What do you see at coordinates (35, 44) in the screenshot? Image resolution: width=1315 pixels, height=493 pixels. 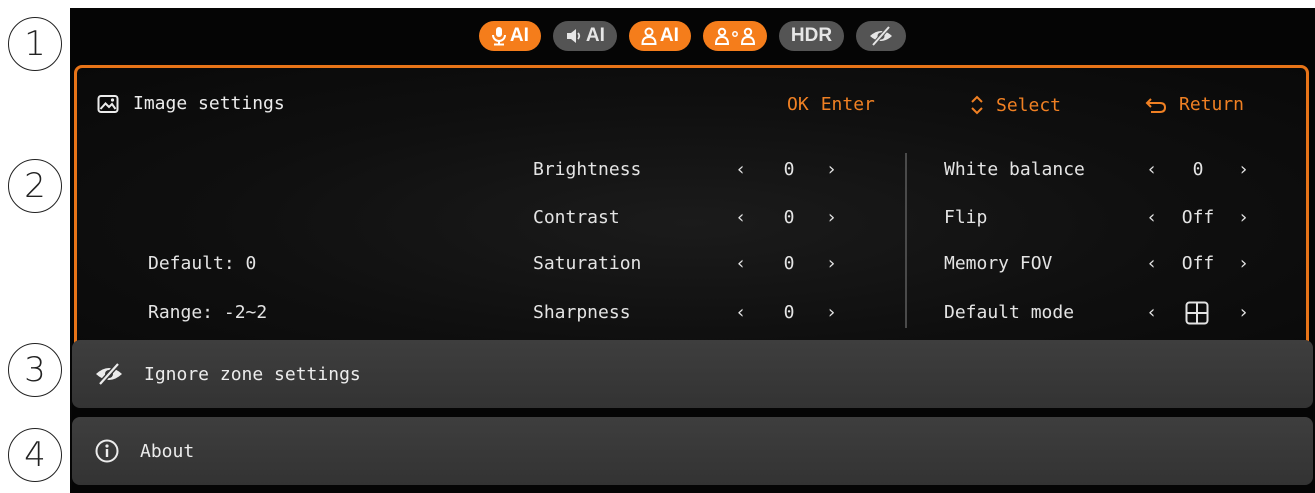 I see `callout-1: 1` at bounding box center [35, 44].